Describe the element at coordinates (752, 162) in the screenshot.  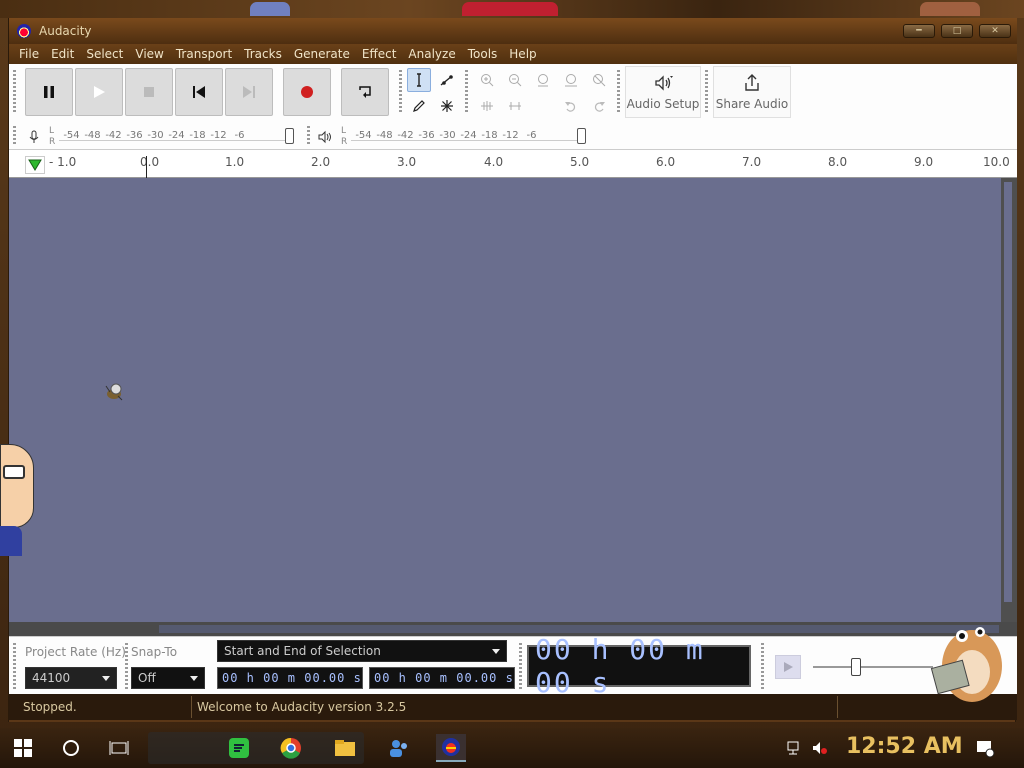
I see `ruler-tick: 7.0` at that location.